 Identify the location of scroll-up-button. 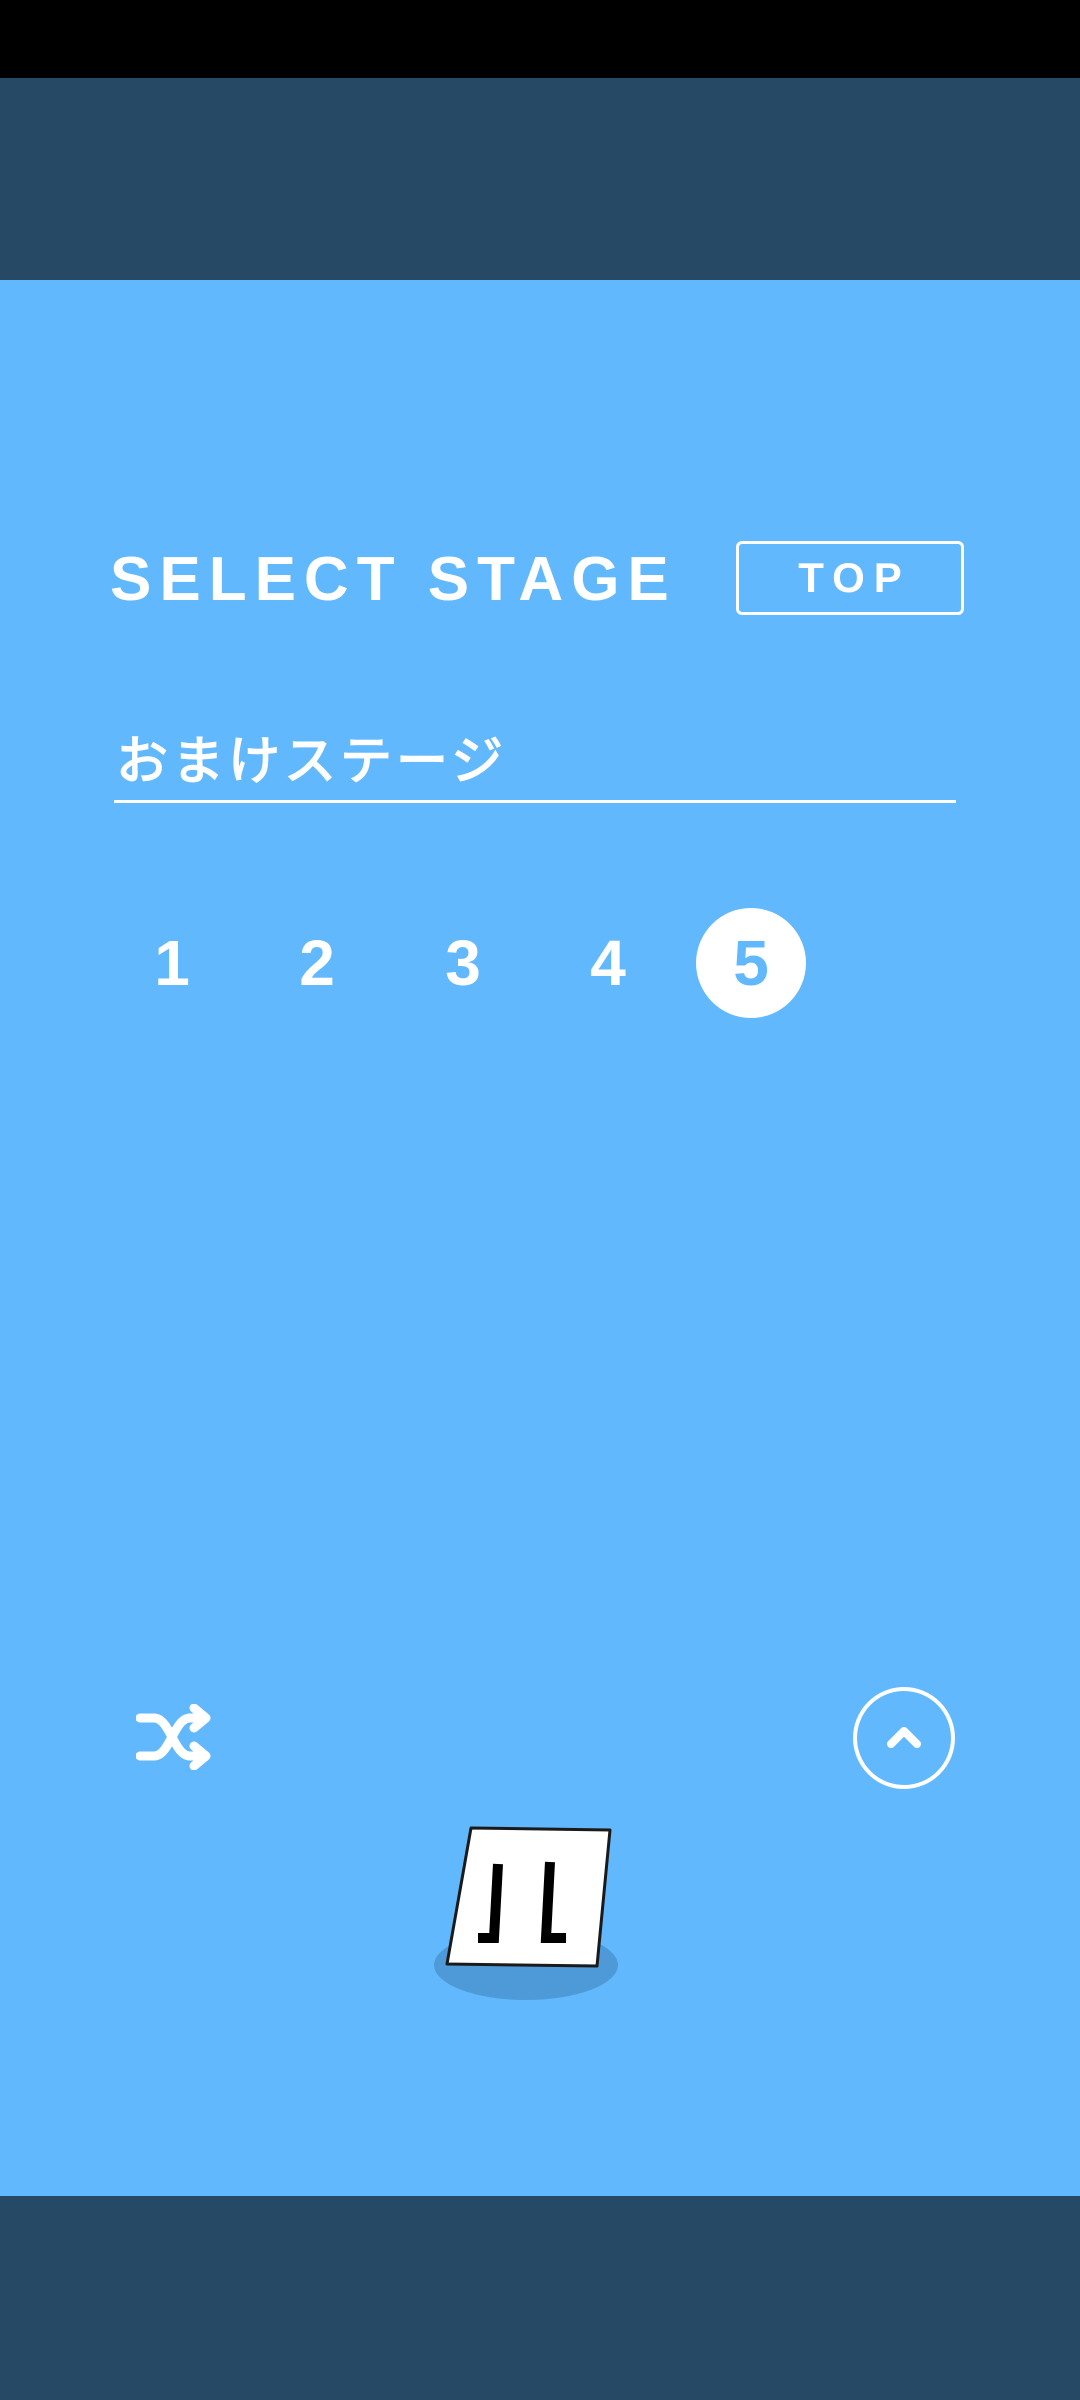
(904, 1738).